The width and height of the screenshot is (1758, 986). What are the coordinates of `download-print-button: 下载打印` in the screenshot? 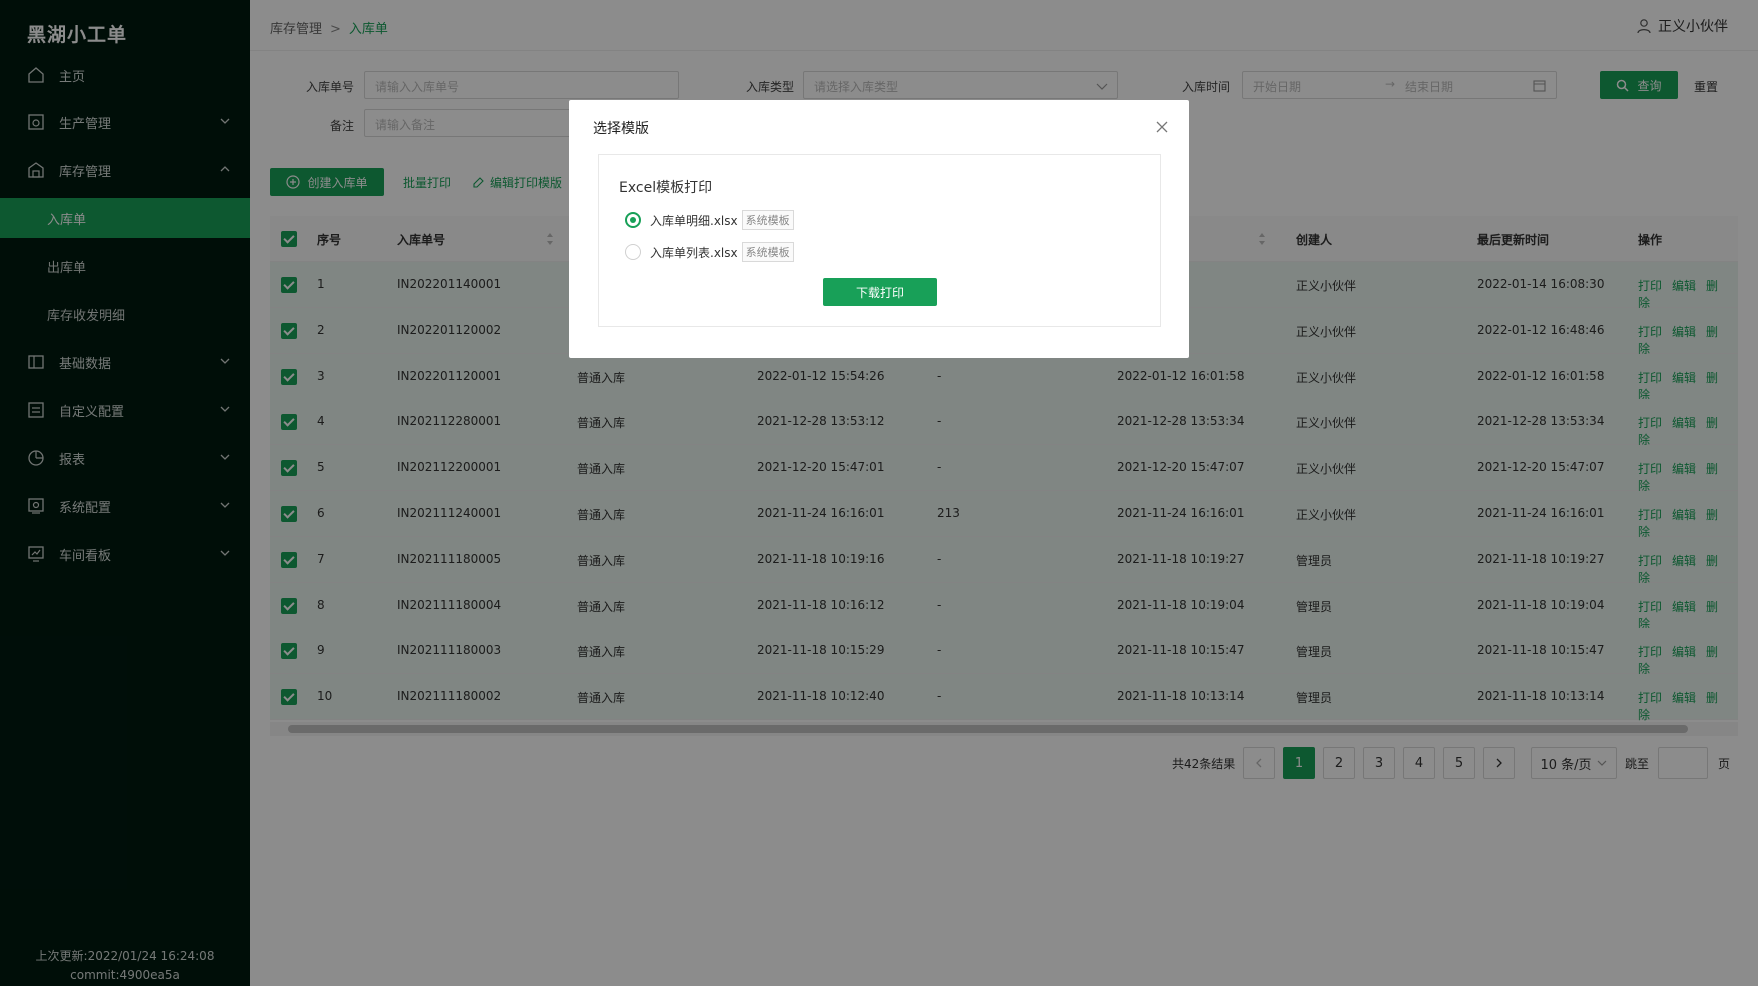 It's located at (880, 292).